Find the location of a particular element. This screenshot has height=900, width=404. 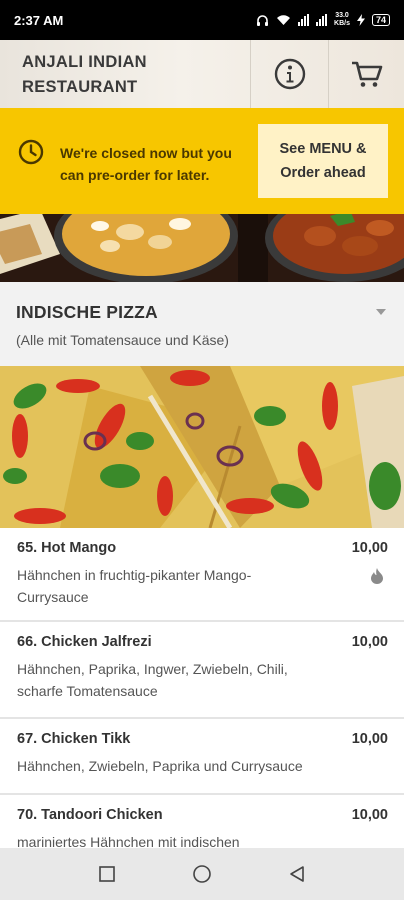

app-header: ANJALI INDIAN RESTAURANT is located at coordinates (202, 74).